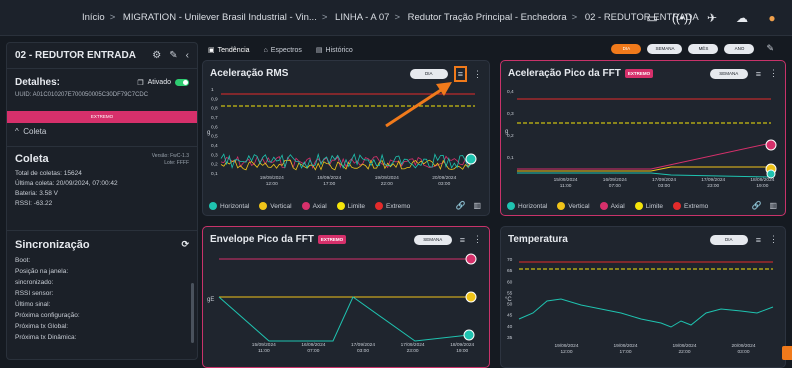  I want to click on gear-icon: ⚙, so click(156, 55).